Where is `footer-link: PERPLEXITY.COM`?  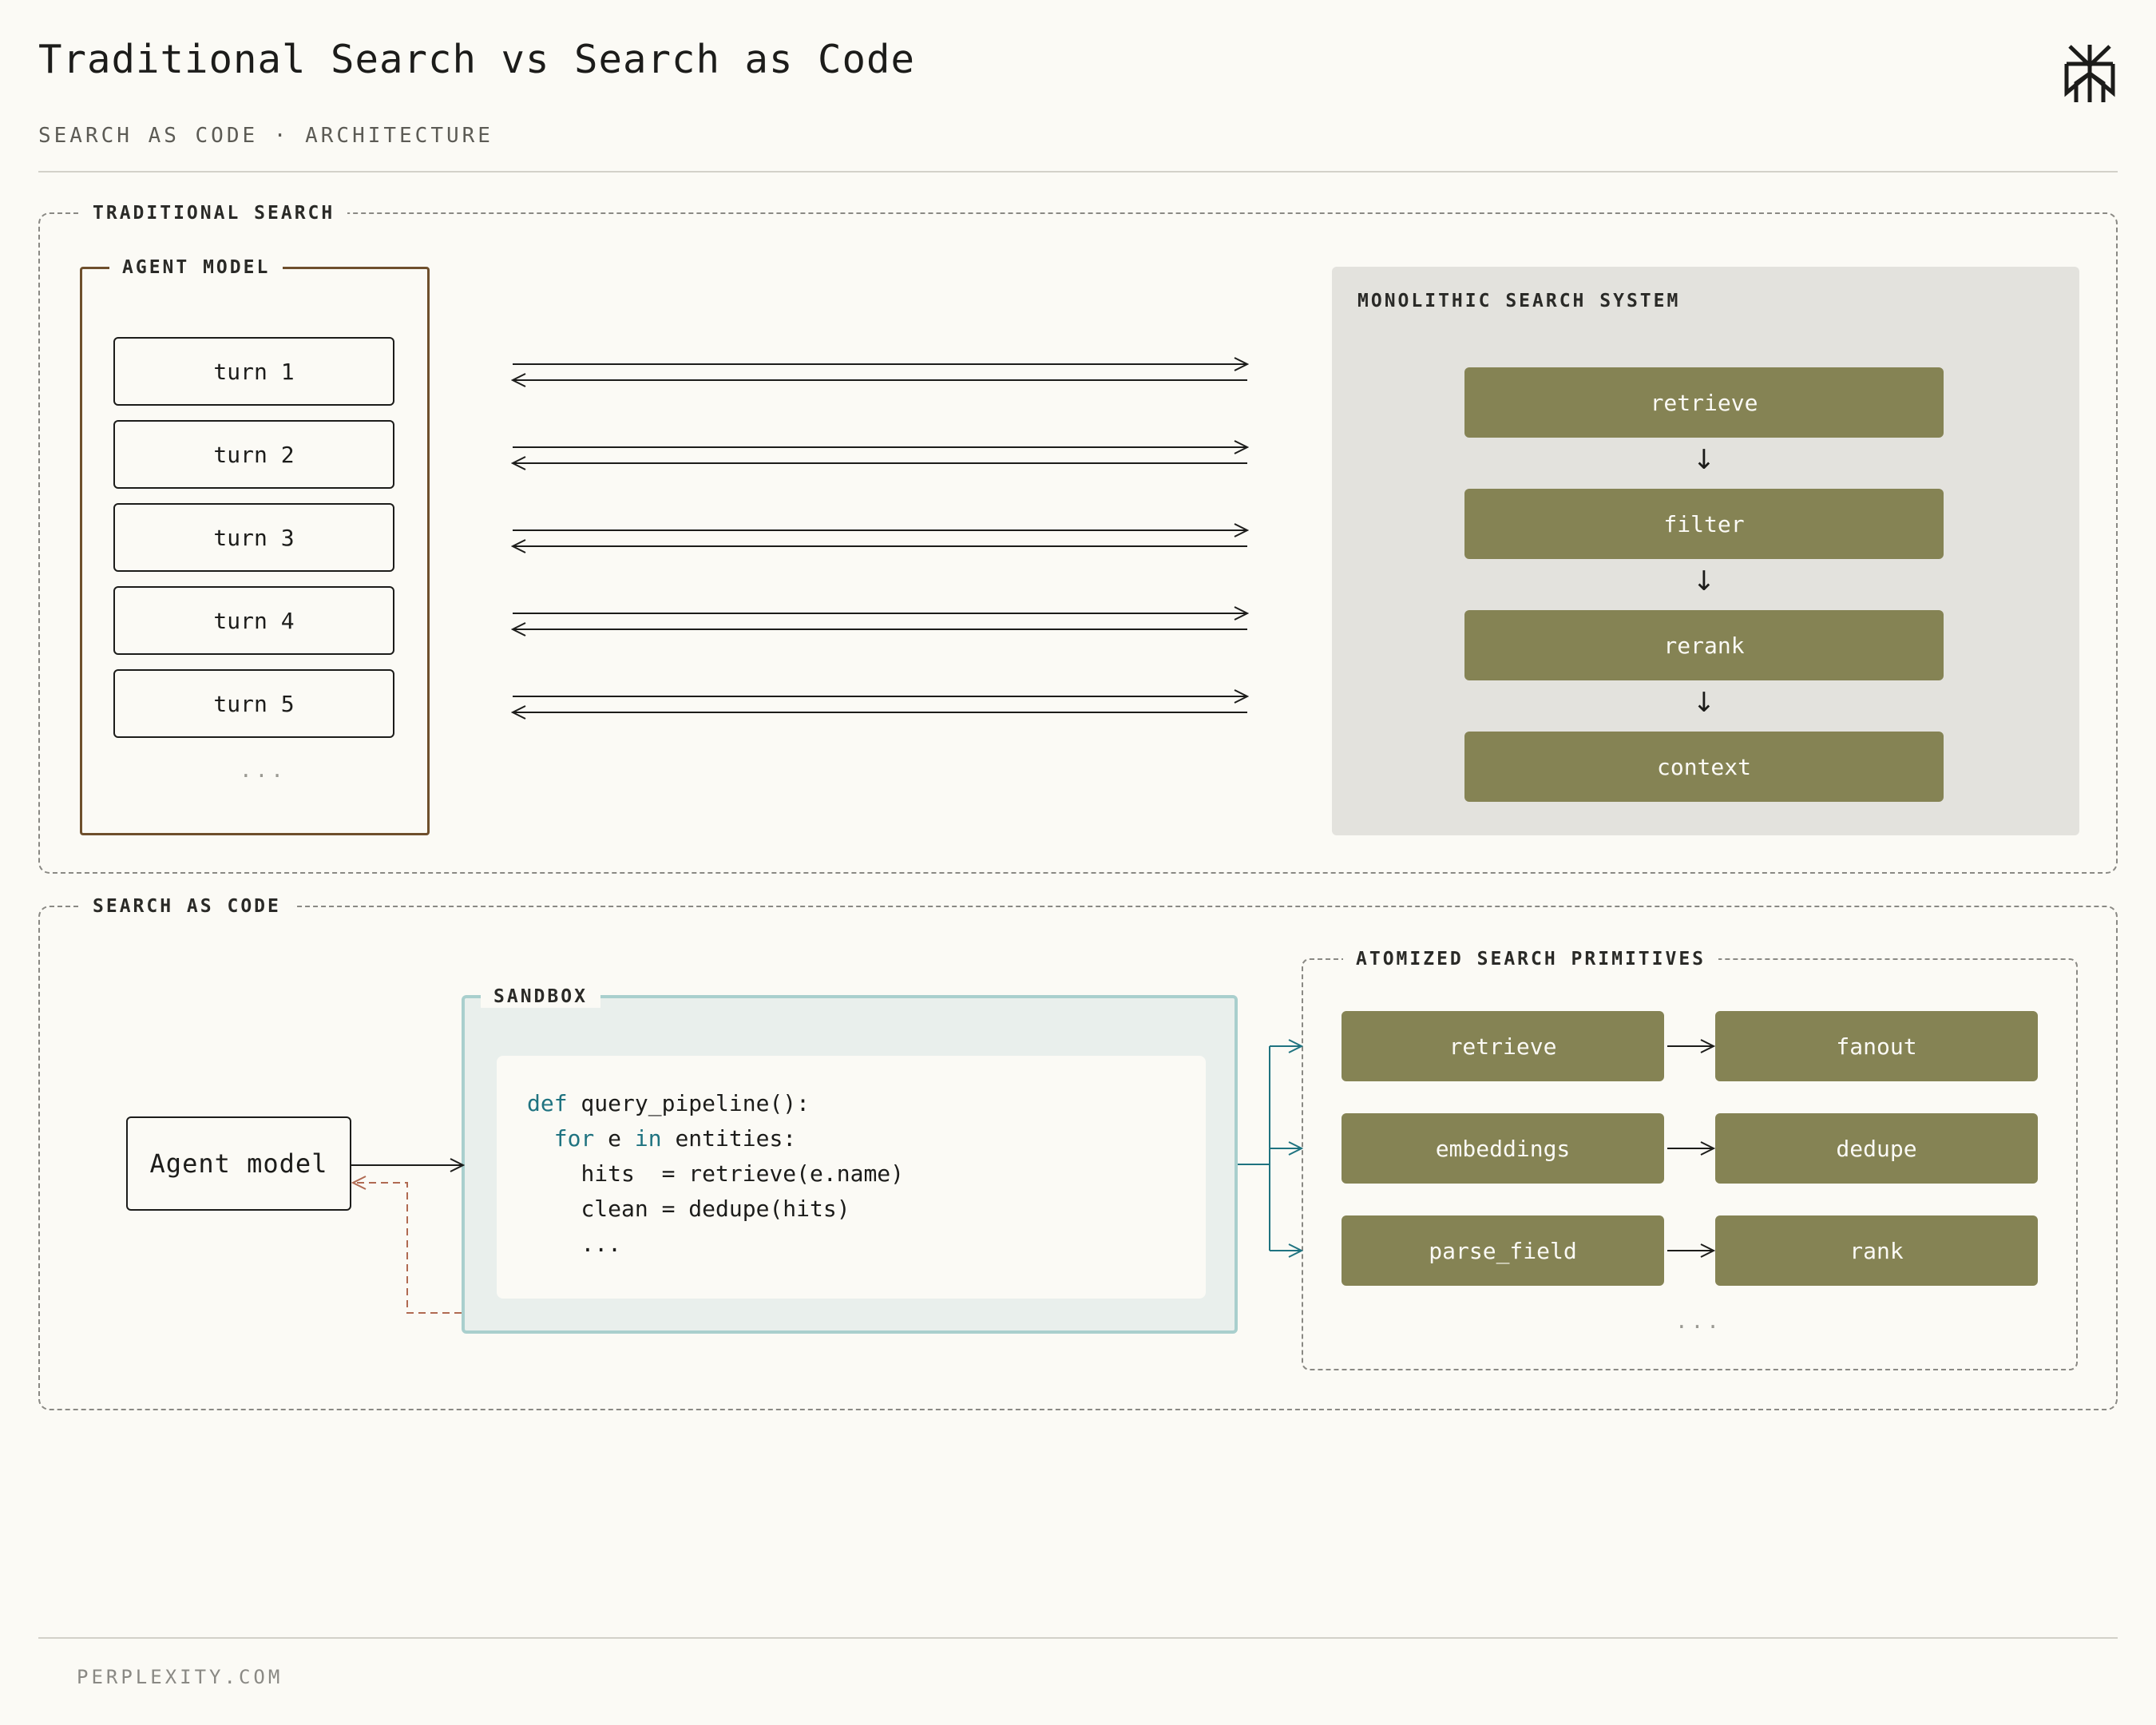 footer-link: PERPLEXITY.COM is located at coordinates (180, 1677).